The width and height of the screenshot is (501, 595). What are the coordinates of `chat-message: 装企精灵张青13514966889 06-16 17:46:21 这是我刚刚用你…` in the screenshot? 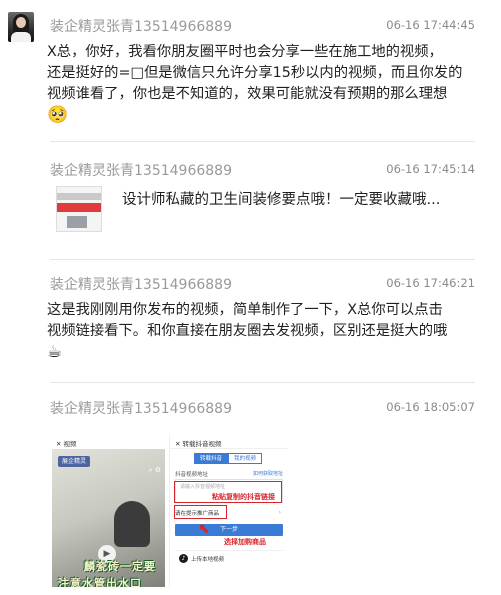 It's located at (261, 324).